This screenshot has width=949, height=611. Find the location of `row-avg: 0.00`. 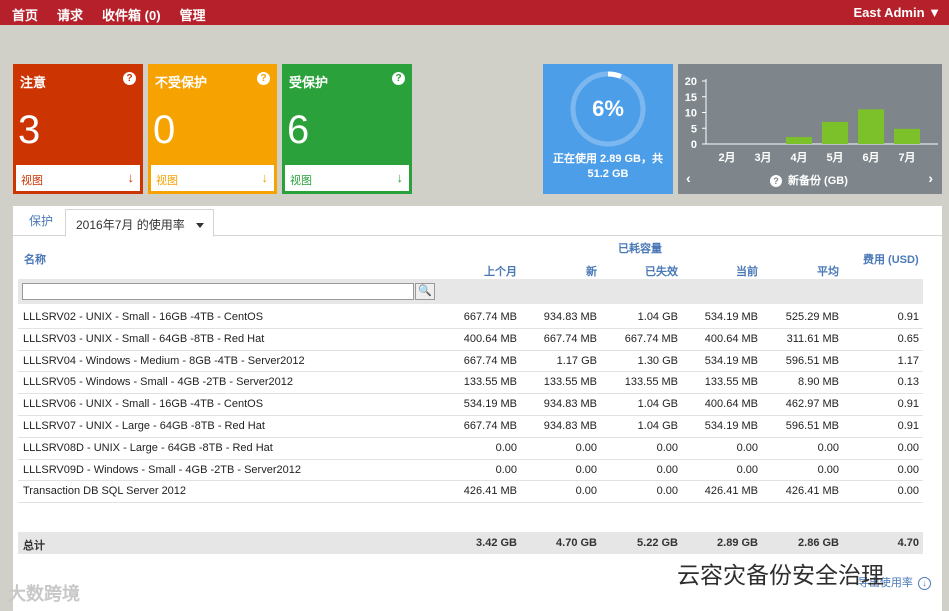

row-avg: 0.00 is located at coordinates (828, 447).